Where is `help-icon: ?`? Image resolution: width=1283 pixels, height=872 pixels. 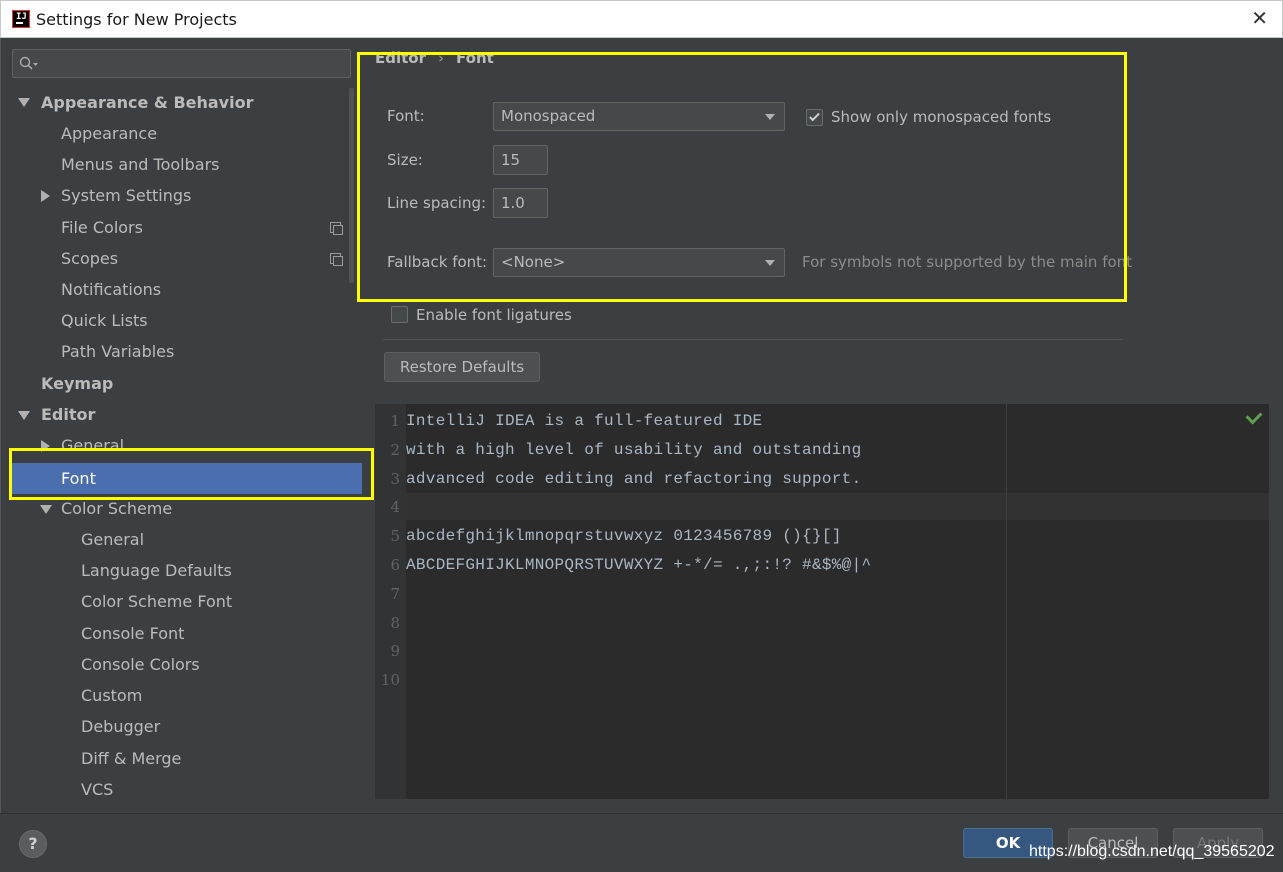 help-icon: ? is located at coordinates (33, 844).